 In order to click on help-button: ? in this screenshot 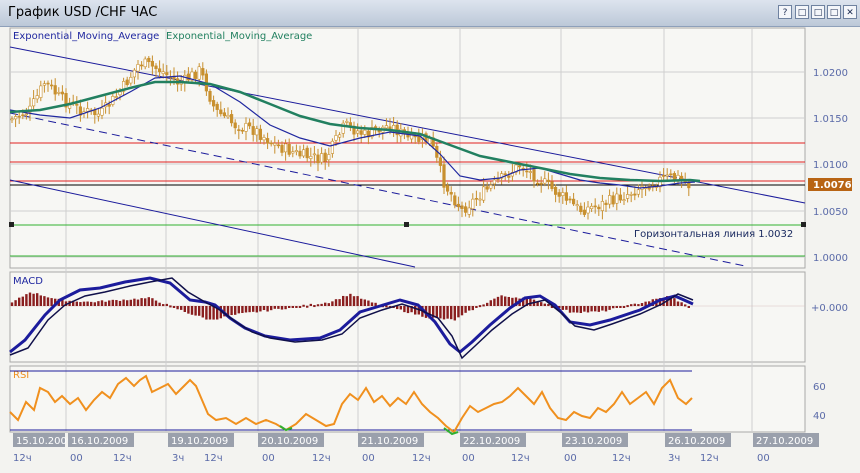, I will do `click(785, 12)`.